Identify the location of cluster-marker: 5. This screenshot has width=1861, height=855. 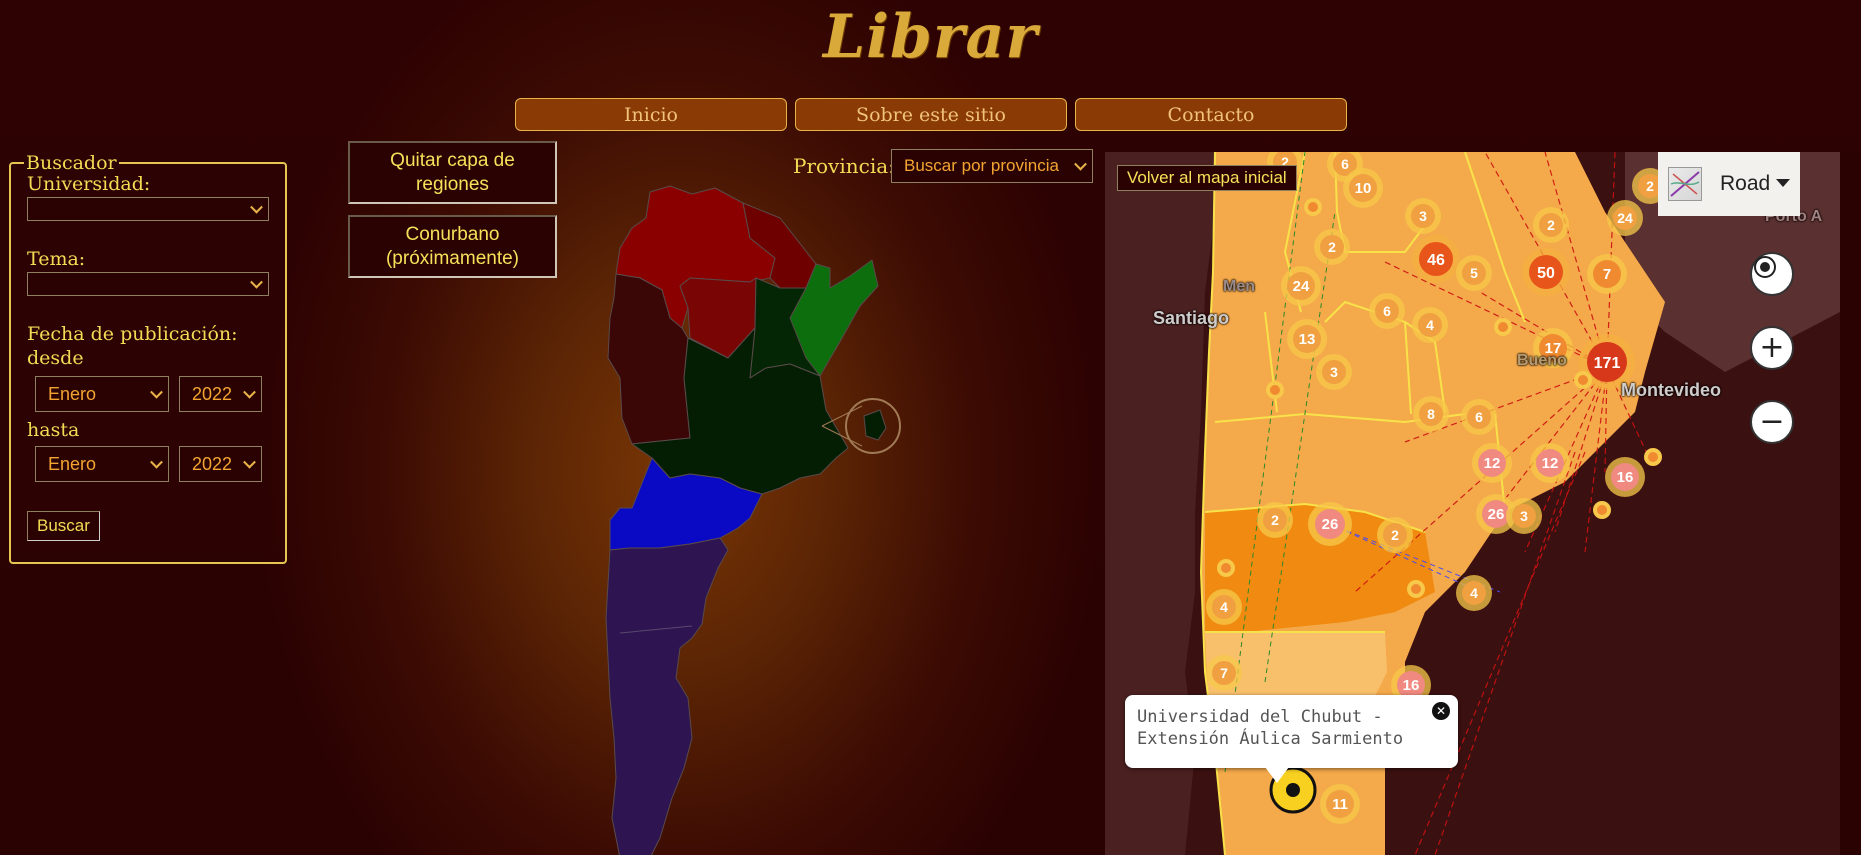
(1474, 273).